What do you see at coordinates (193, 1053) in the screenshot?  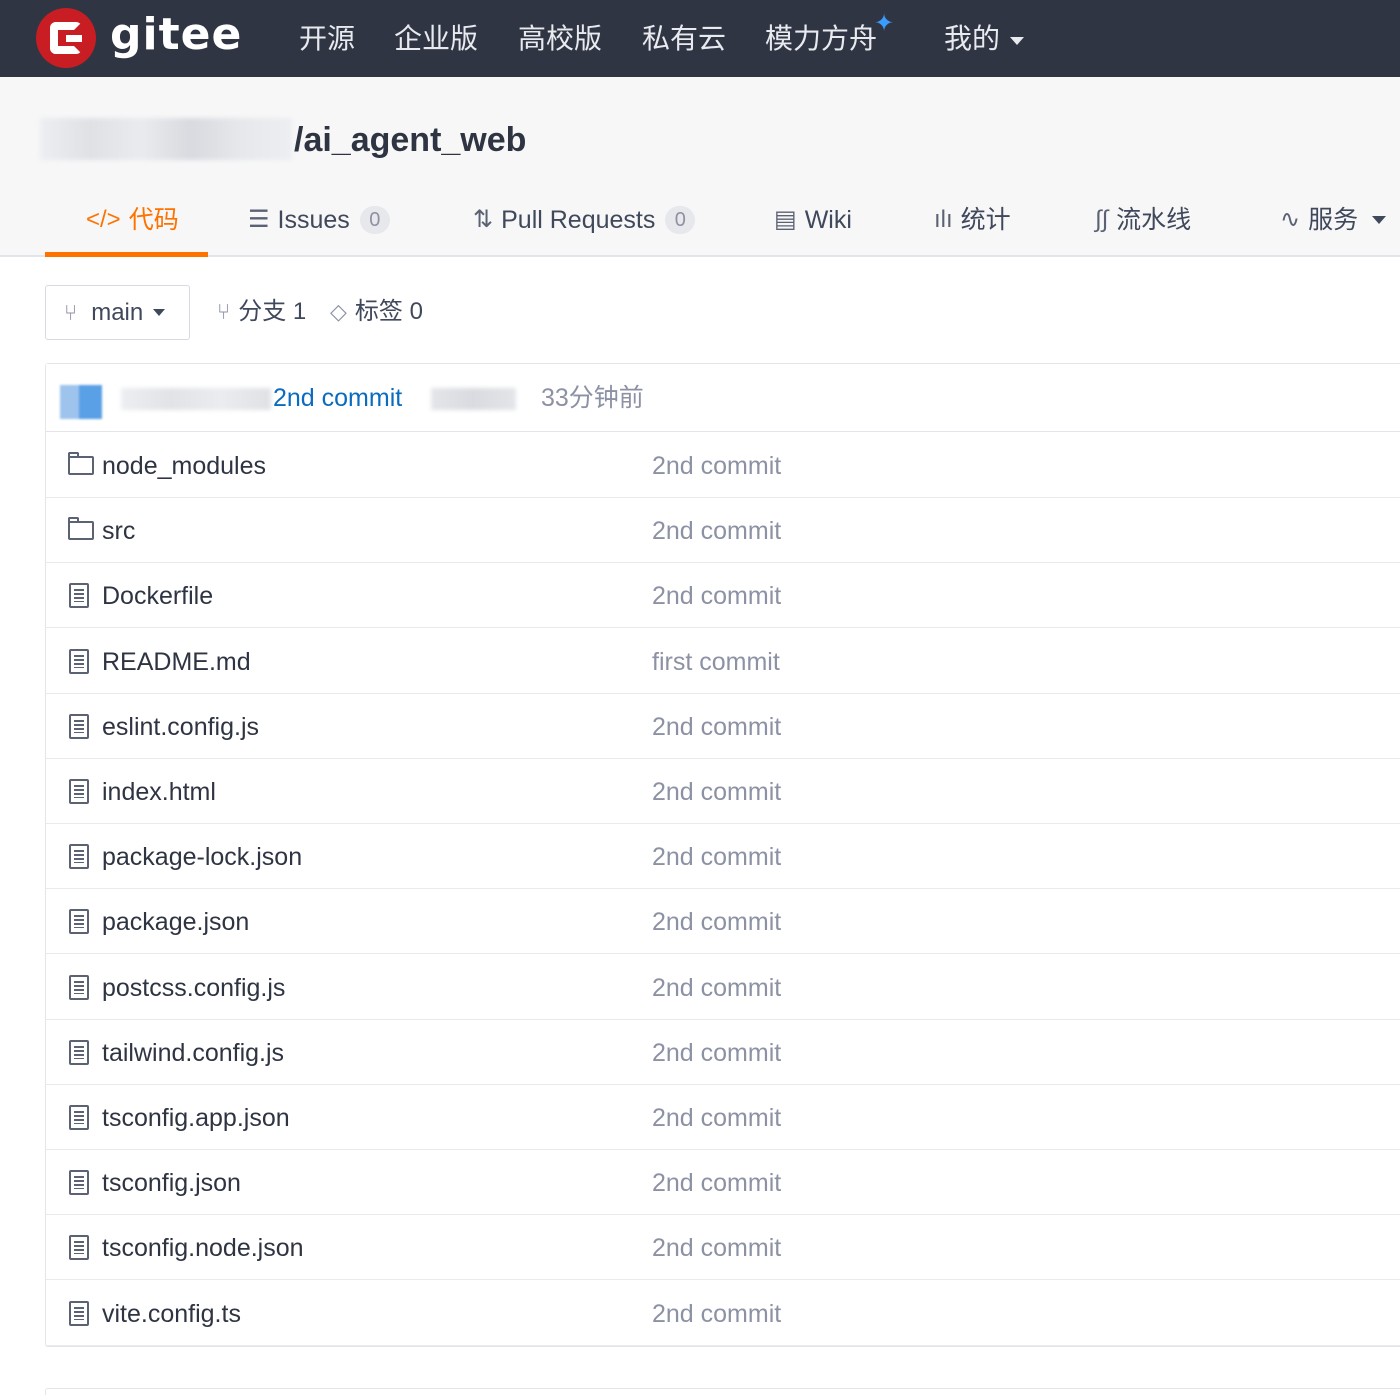 I see `file-name-link: tailwind.config.js` at bounding box center [193, 1053].